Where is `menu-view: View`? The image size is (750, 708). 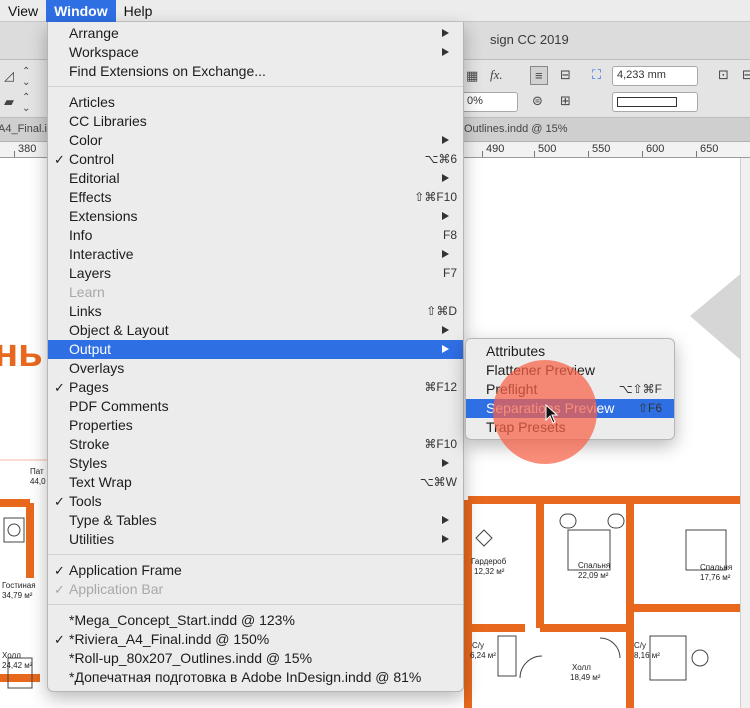
menu-view: View is located at coordinates (23, 11).